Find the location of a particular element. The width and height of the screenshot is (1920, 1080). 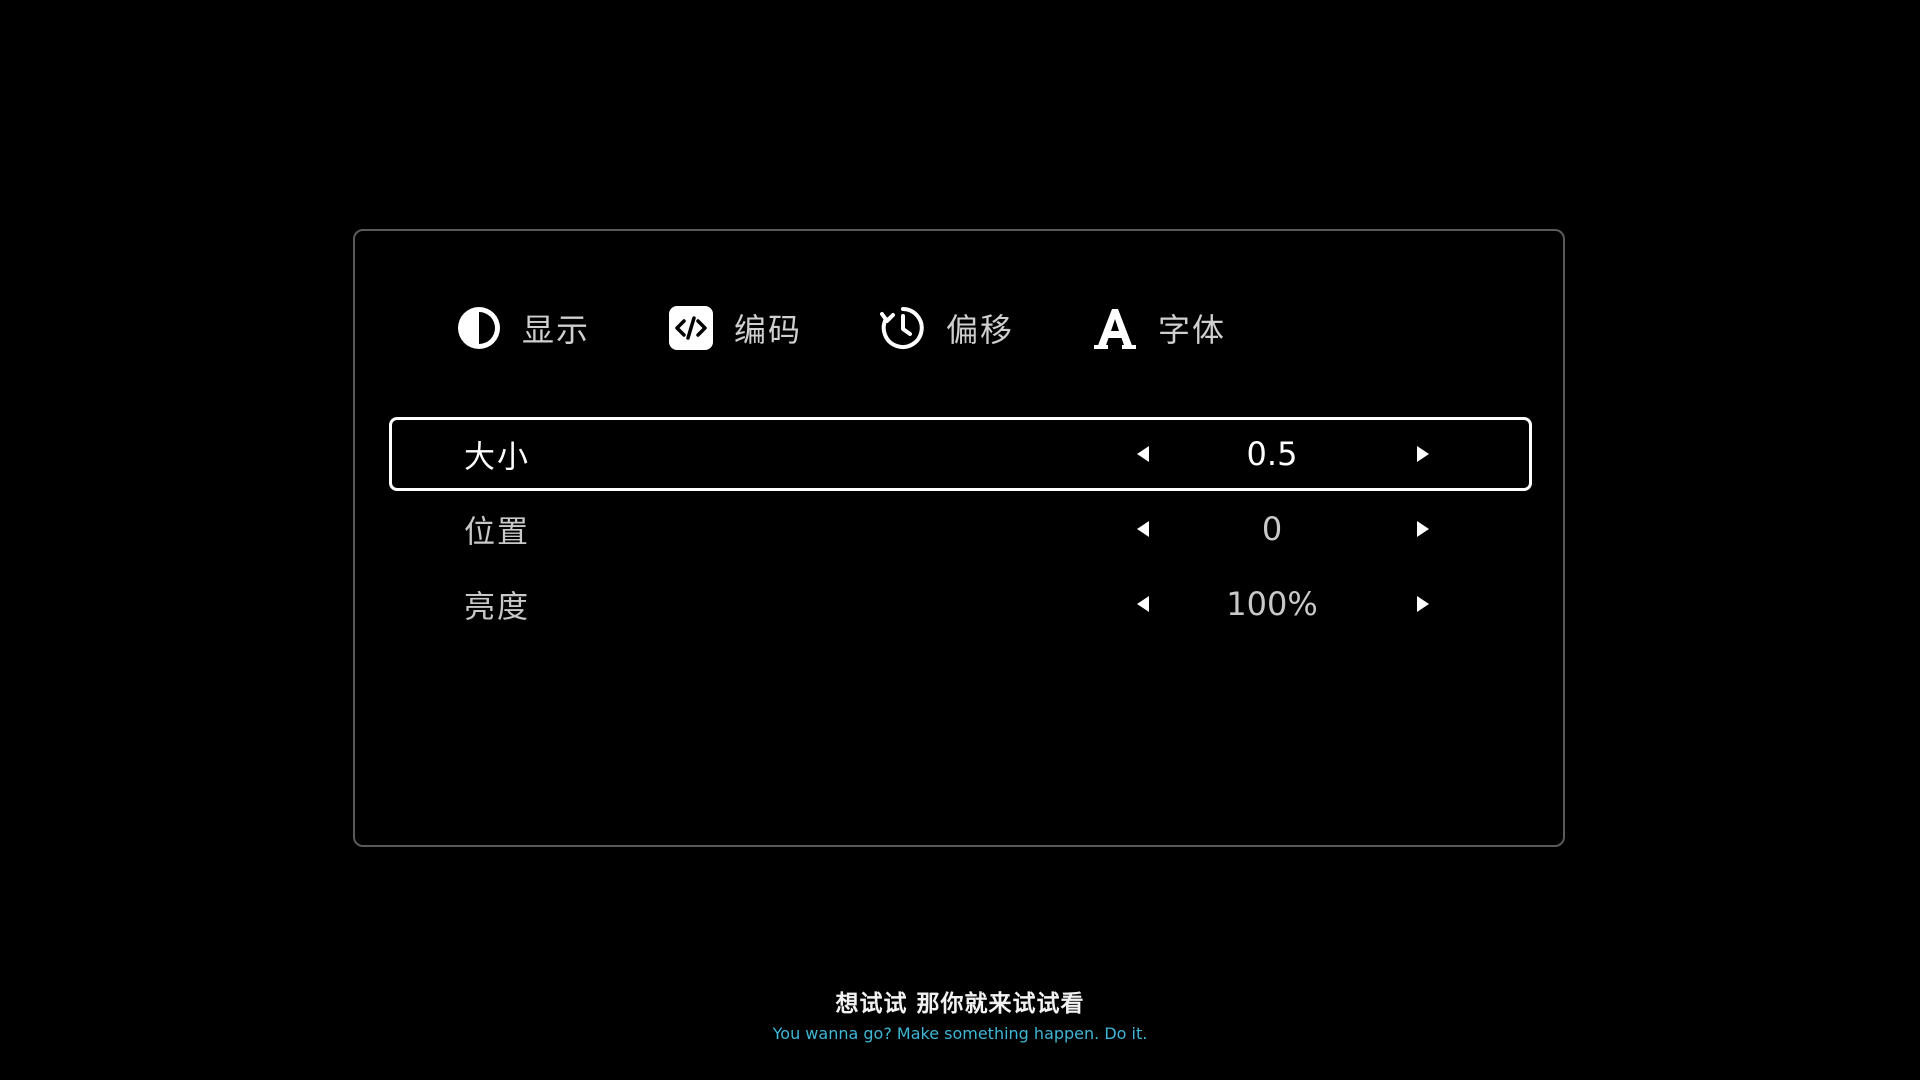

tab-font-label: 字体 is located at coordinates (1192, 330).